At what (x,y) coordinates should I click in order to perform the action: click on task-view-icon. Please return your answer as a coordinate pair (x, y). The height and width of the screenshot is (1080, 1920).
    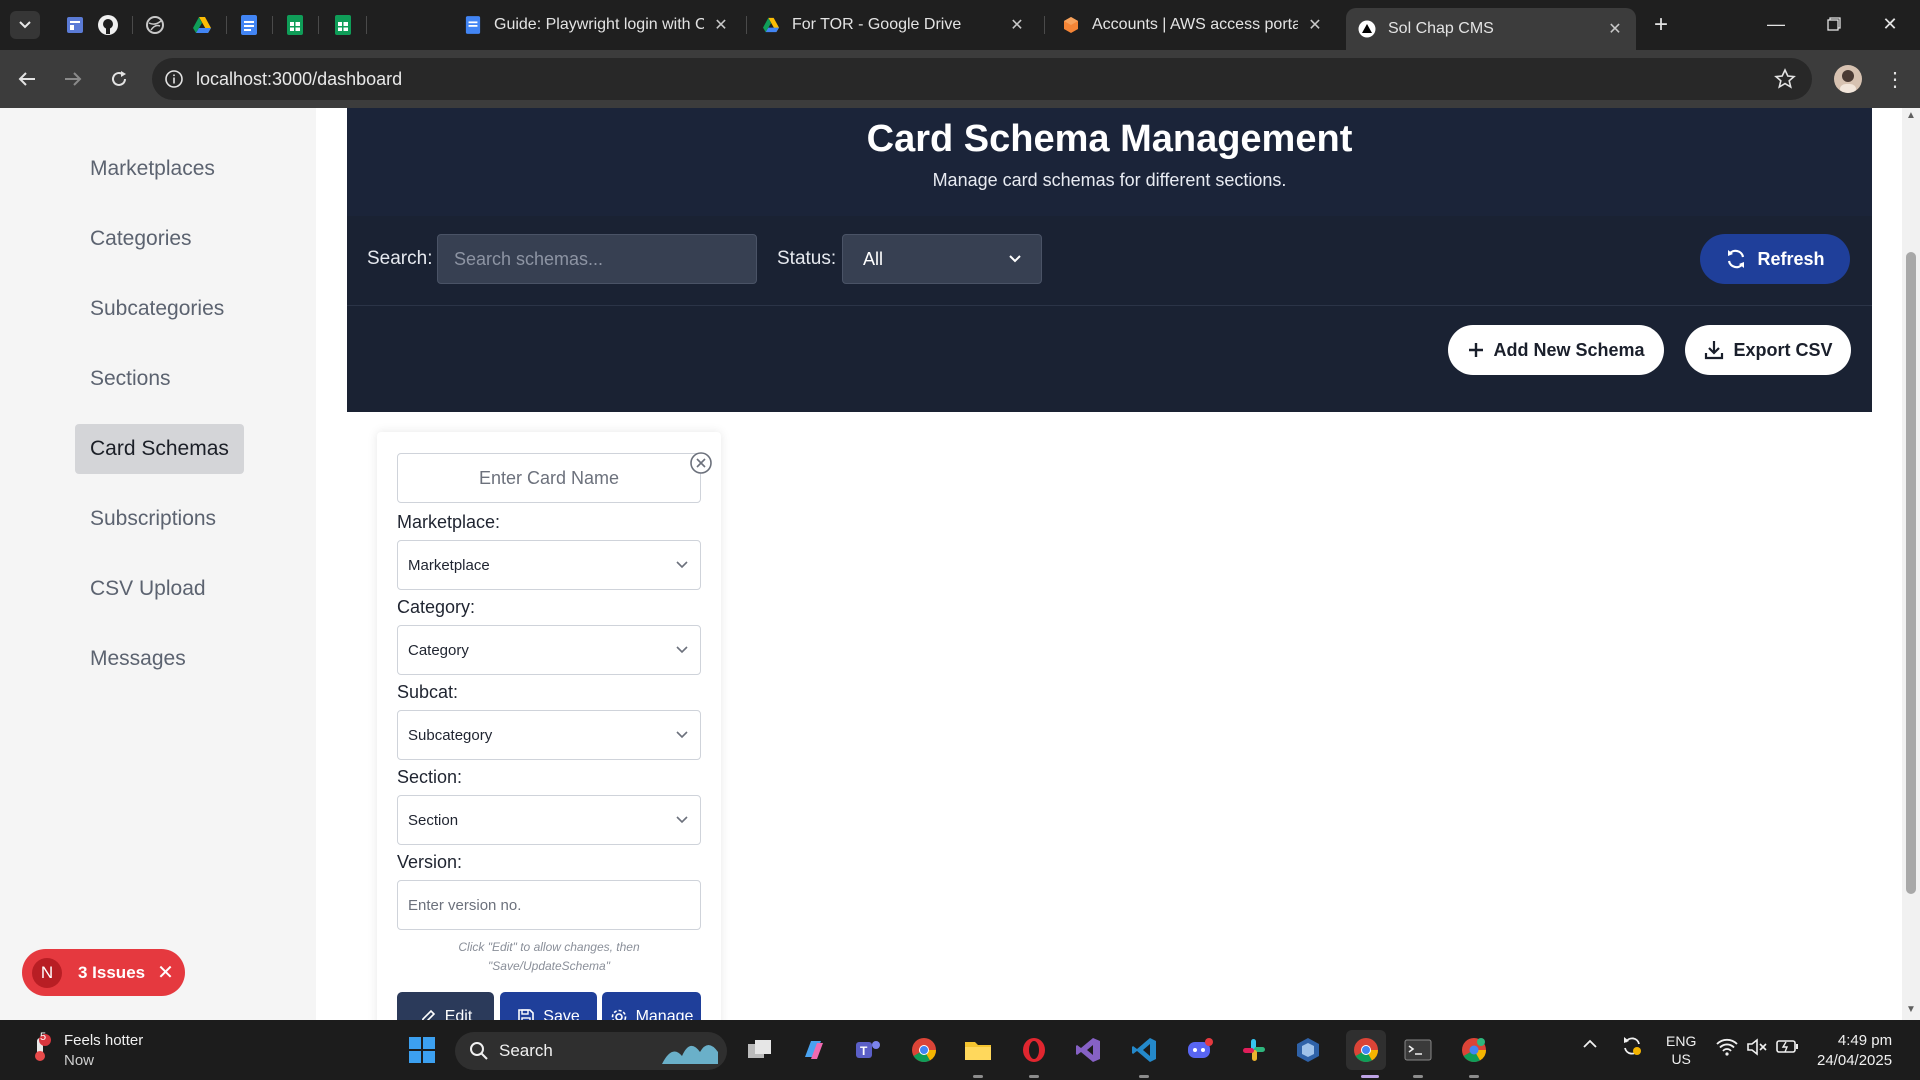
    Looking at the image, I should click on (760, 1050).